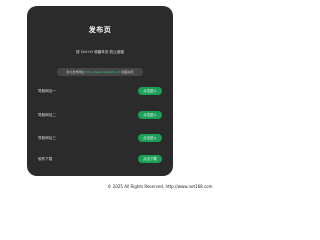 The width and height of the screenshot is (320, 240). What do you see at coordinates (47, 114) in the screenshot?
I see `nav-label-2: 导航网址二` at bounding box center [47, 114].